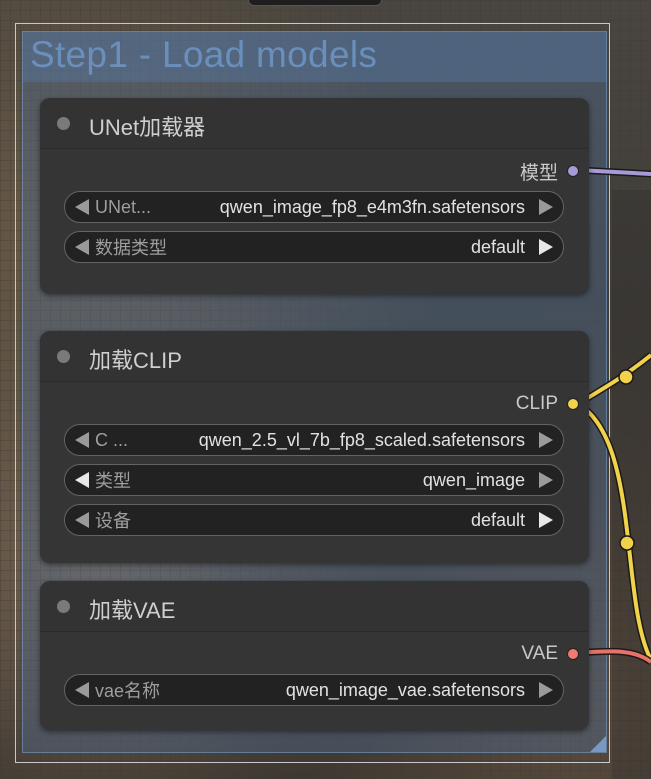  What do you see at coordinates (372, 206) in the screenshot?
I see `widget-value: qwen_image_fp8_e4m3fn.safetensors` at bounding box center [372, 206].